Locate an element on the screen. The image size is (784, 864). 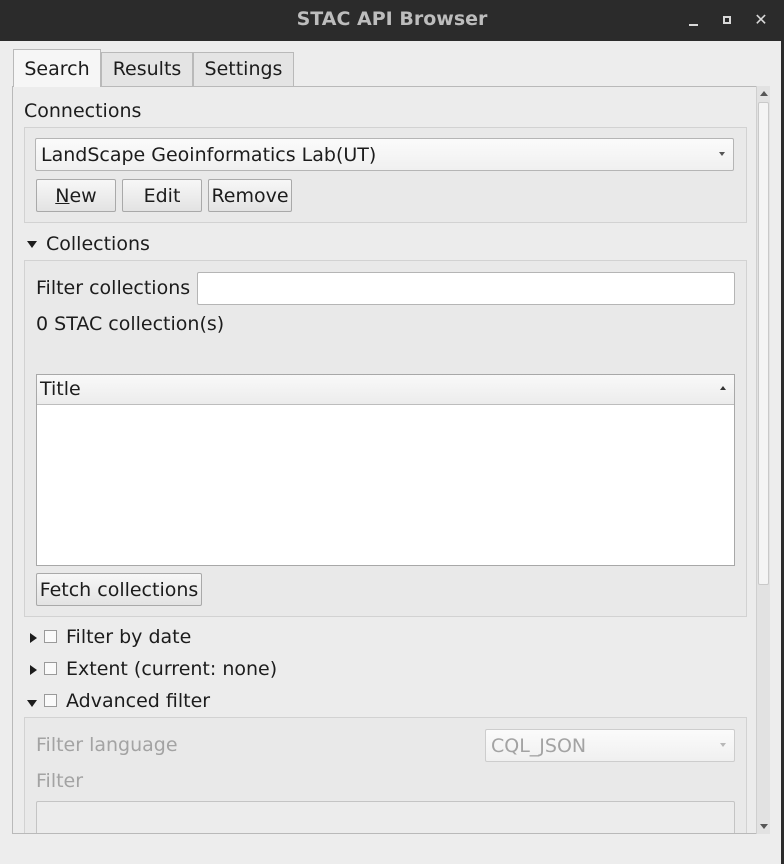
collections-label: Collections is located at coordinates (98, 244).